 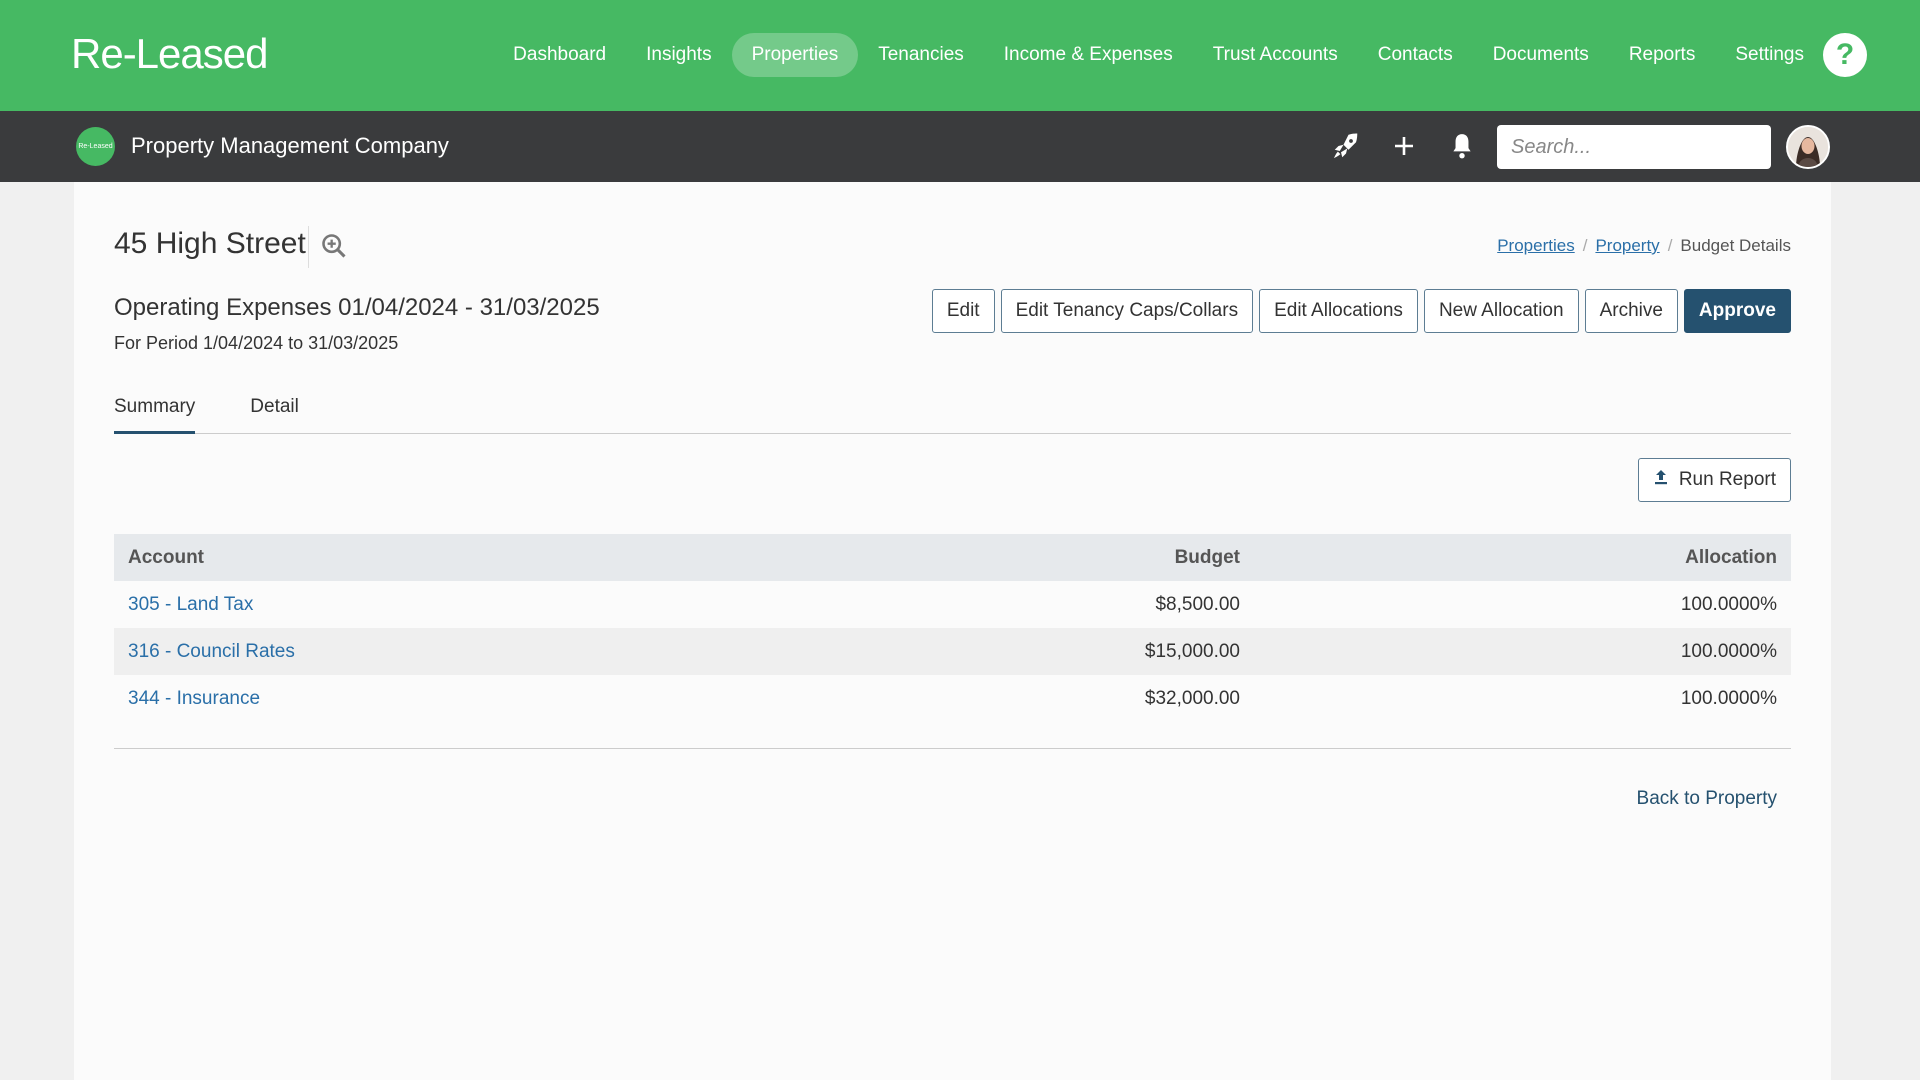 I want to click on back-to-property-link: Back to Property, so click(x=1707, y=799).